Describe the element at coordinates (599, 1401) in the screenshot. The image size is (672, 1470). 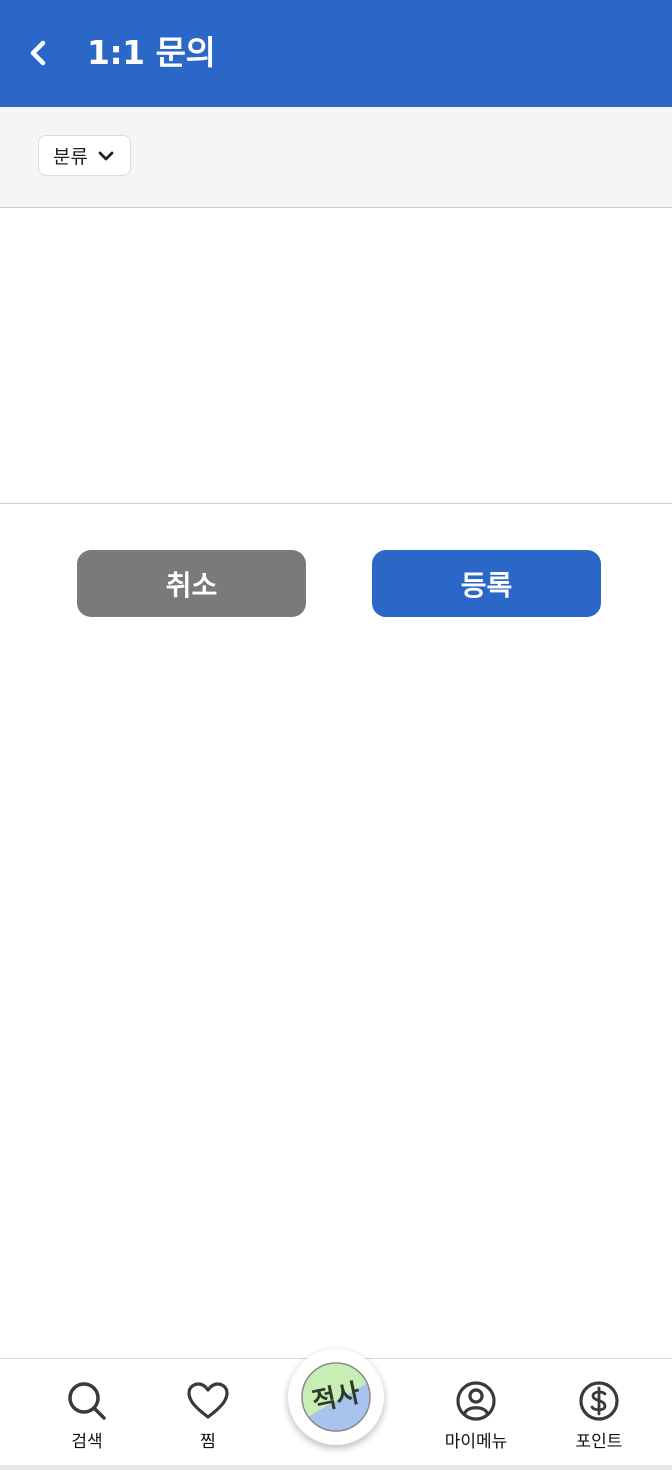
I see `dollar-circle-icon` at that location.